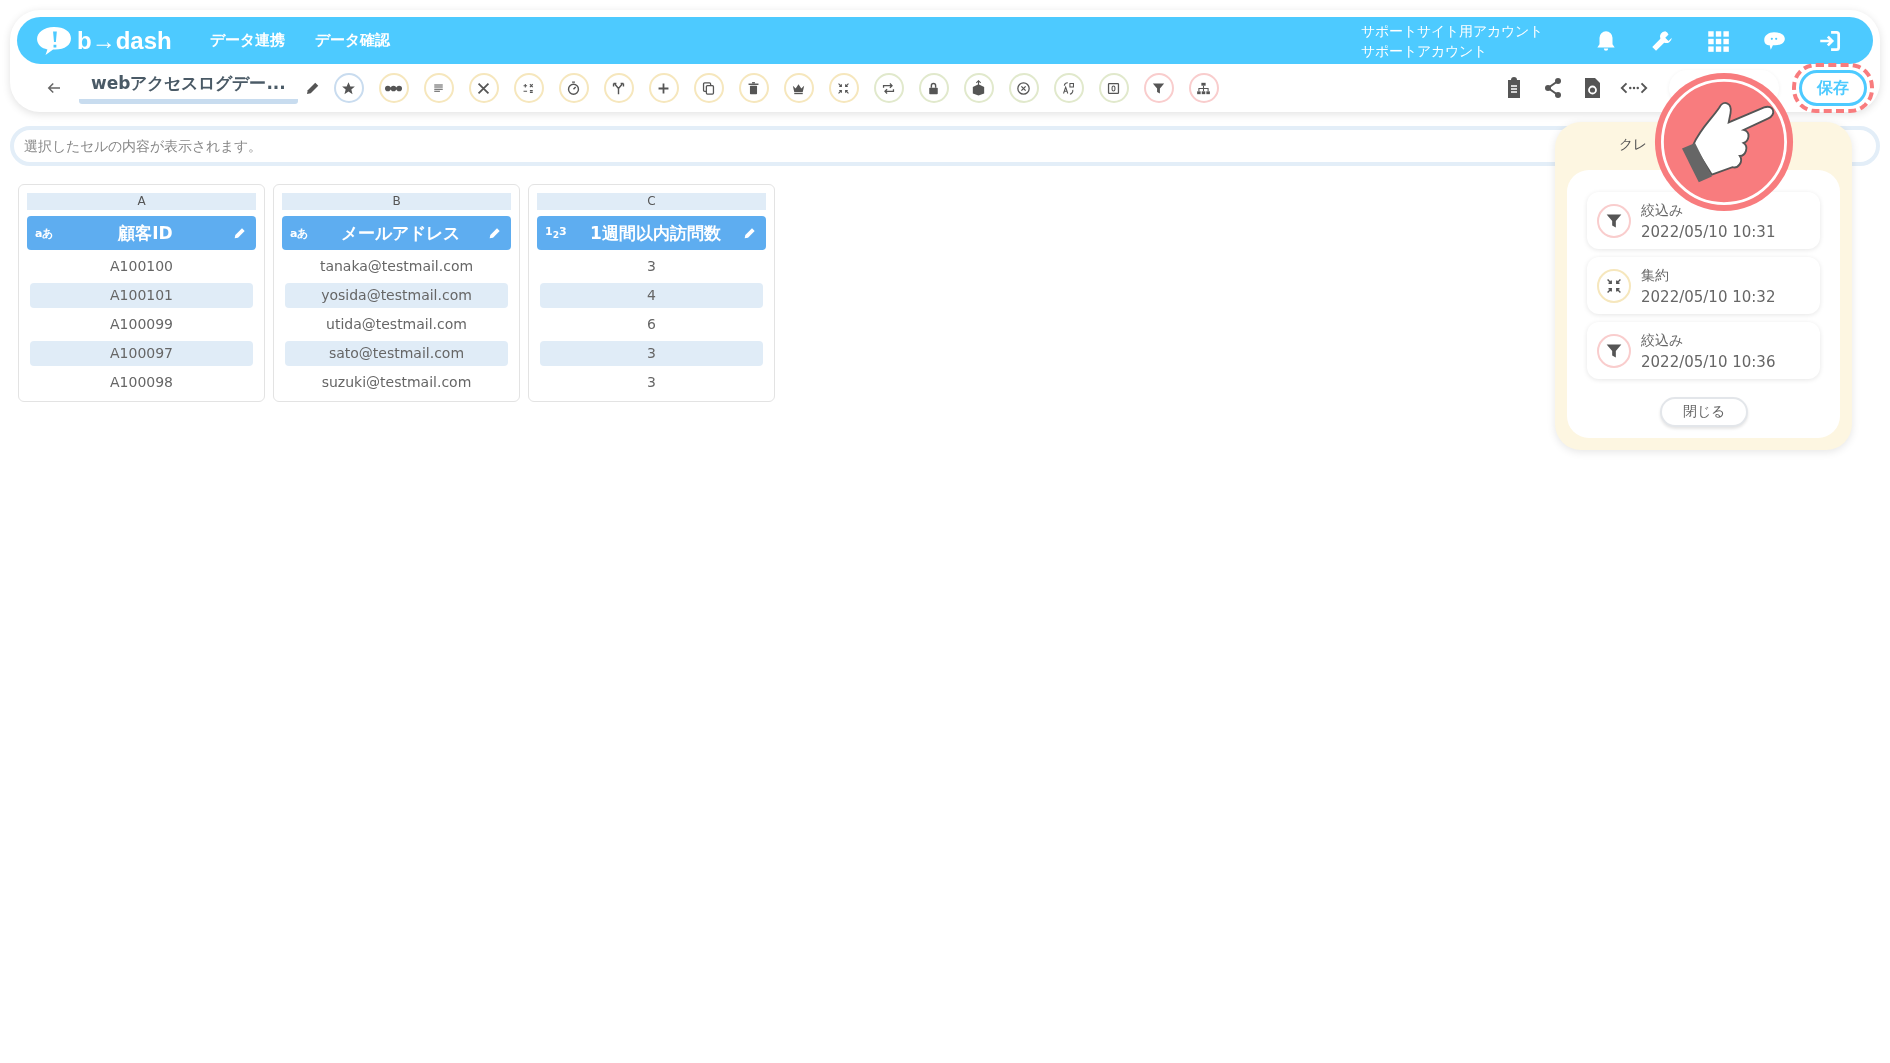 This screenshot has height=1063, width=1890. I want to click on table-cell: suzuki@testmail.com, so click(396, 382).